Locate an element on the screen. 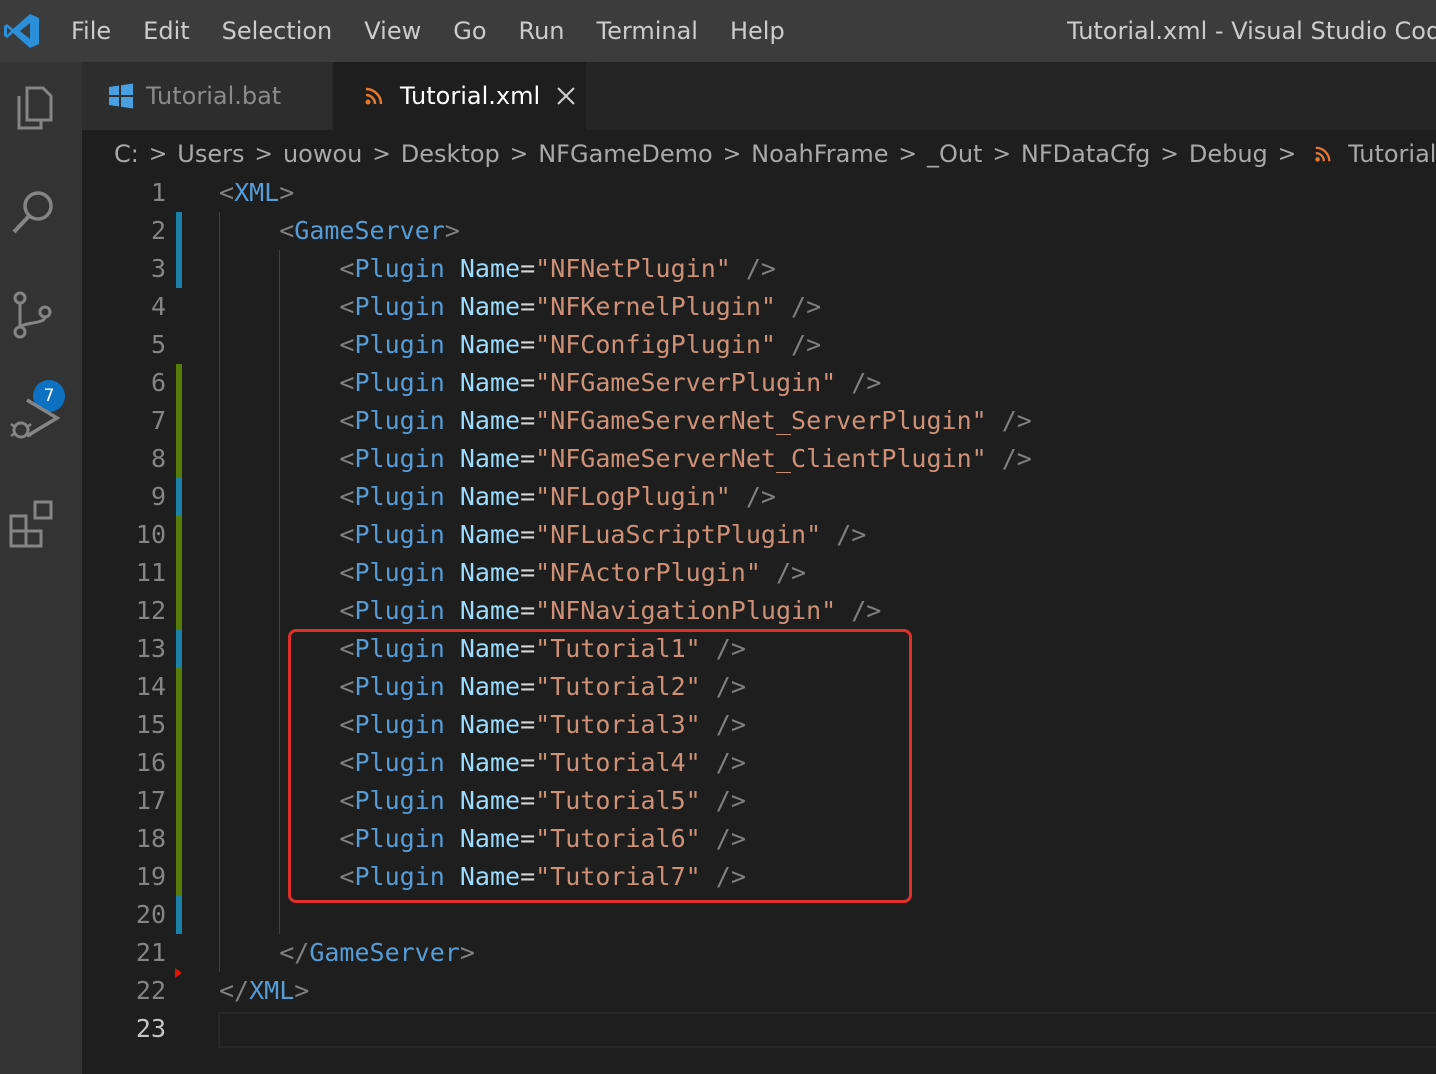 This screenshot has height=1074, width=1436. breadcrumb-item: C: is located at coordinates (126, 154).